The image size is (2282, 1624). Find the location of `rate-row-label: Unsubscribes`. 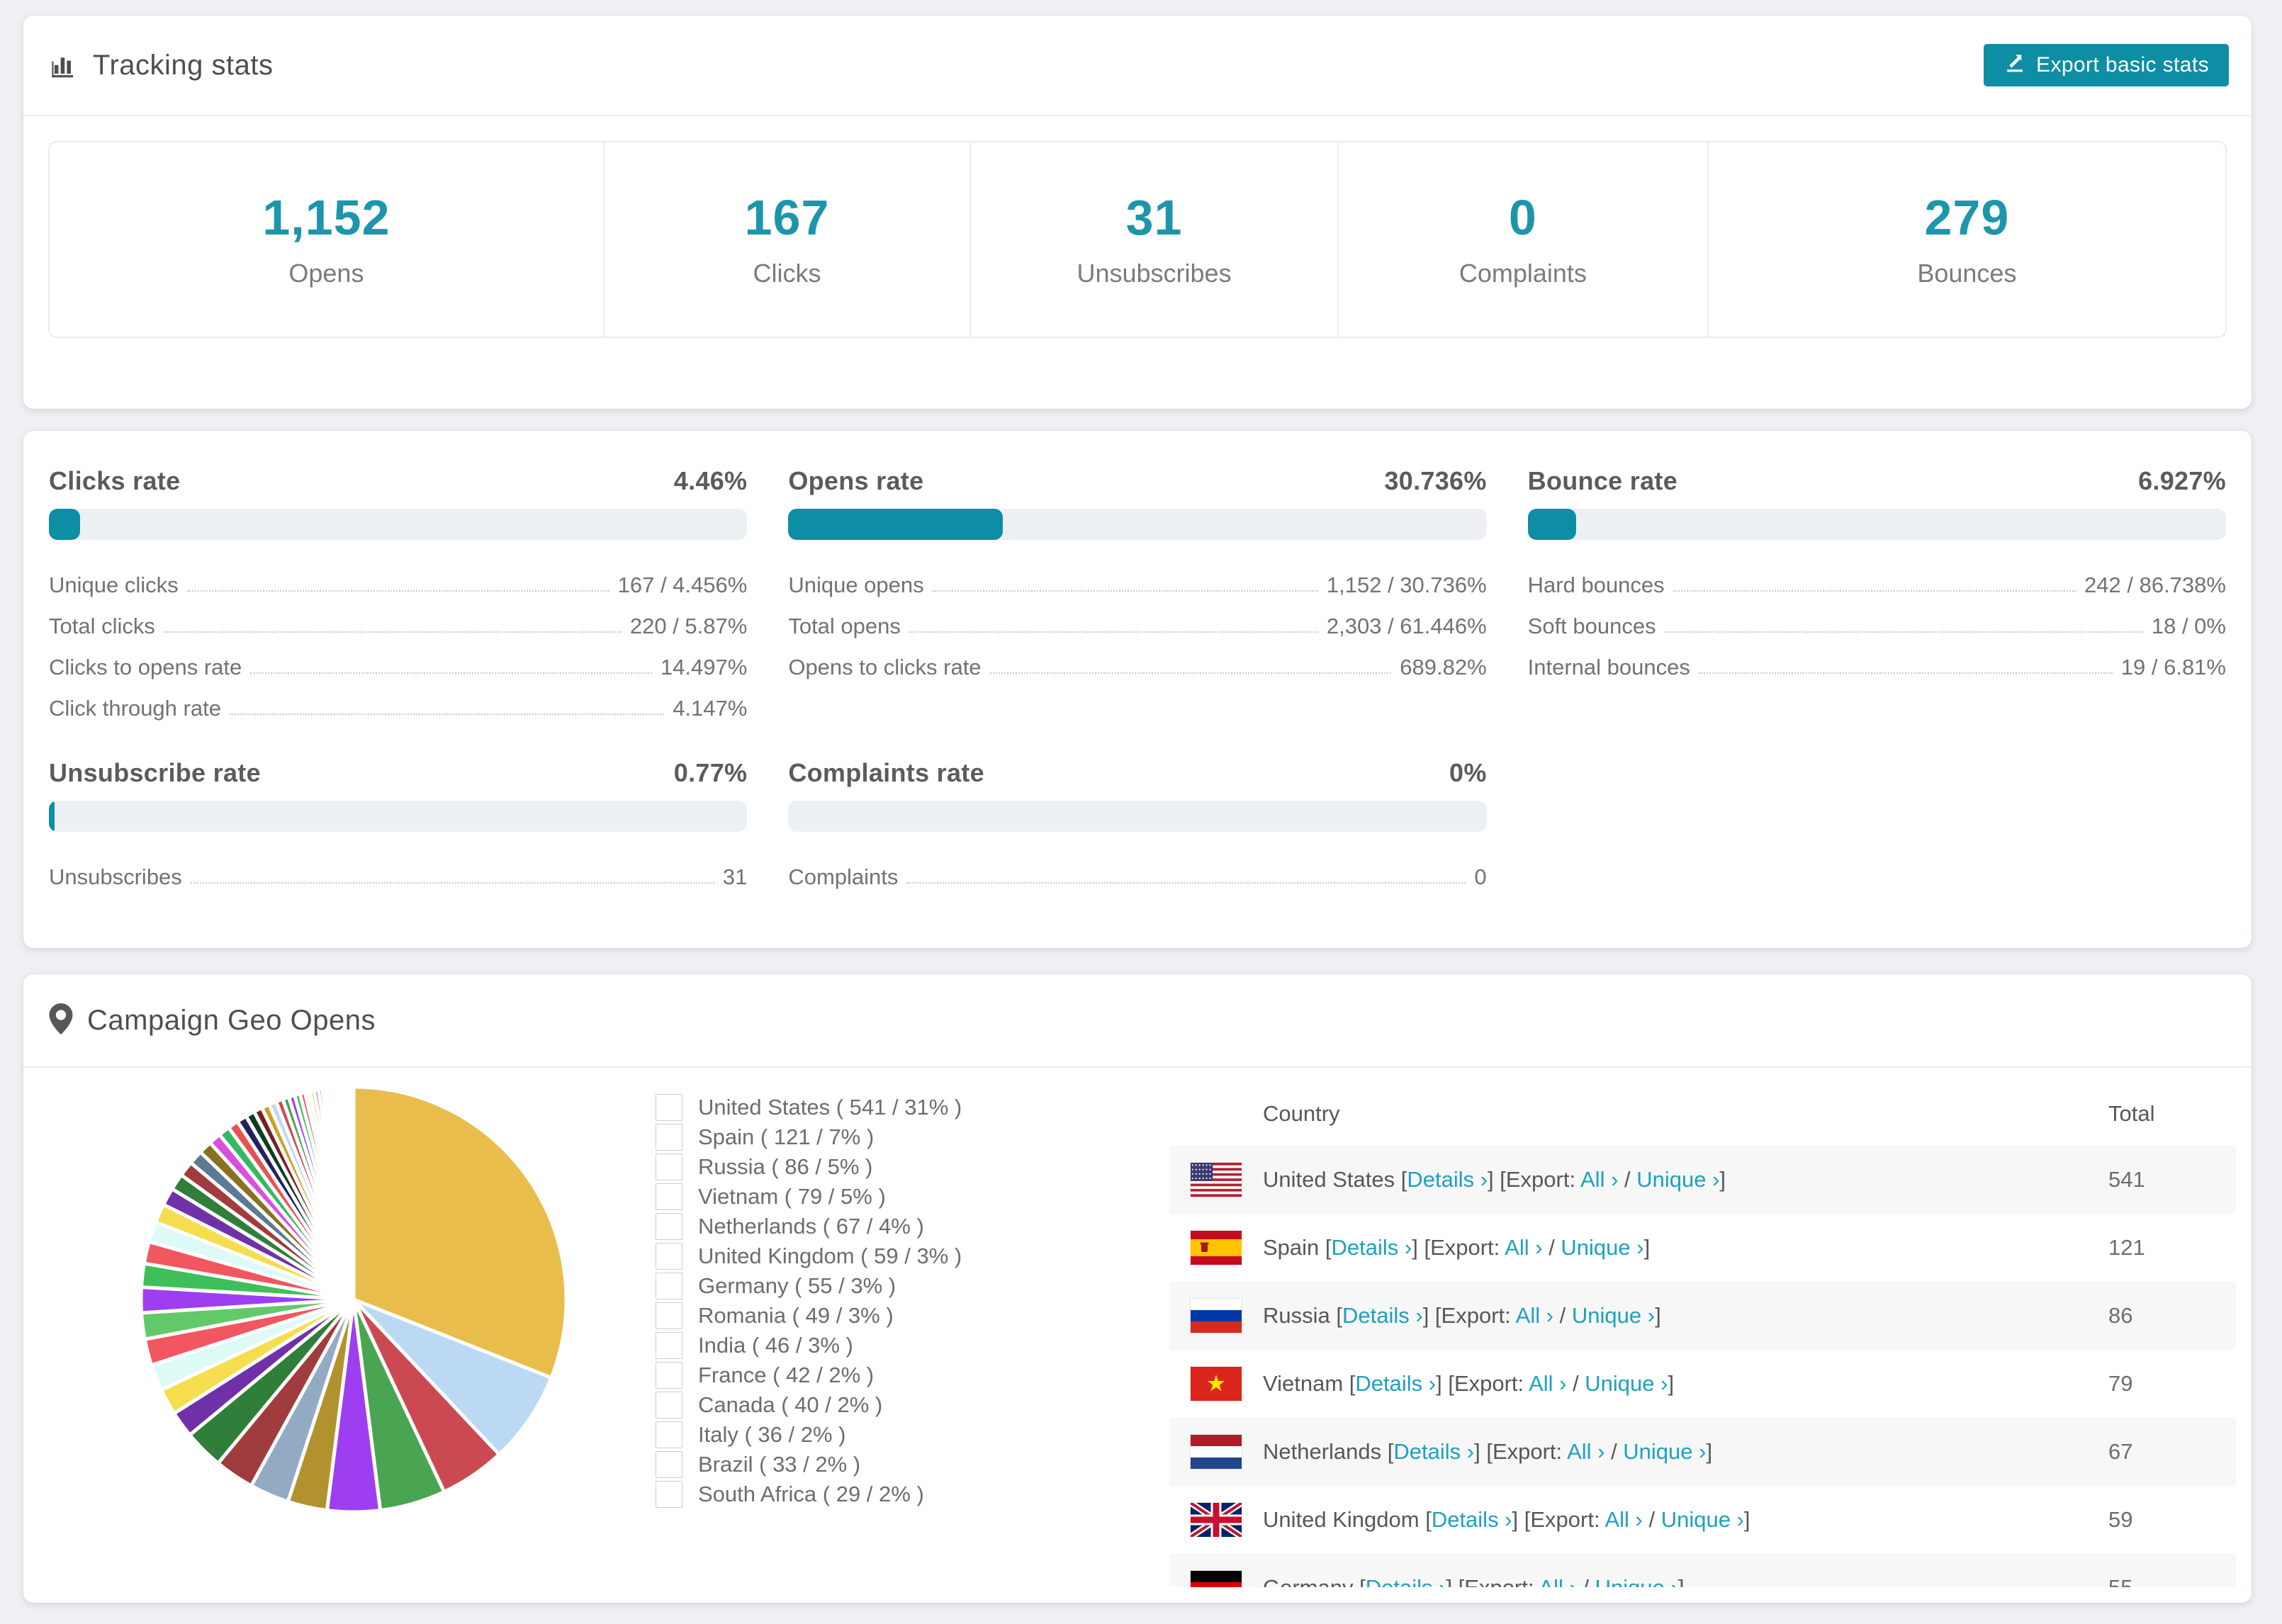

rate-row-label: Unsubscribes is located at coordinates (115, 877).